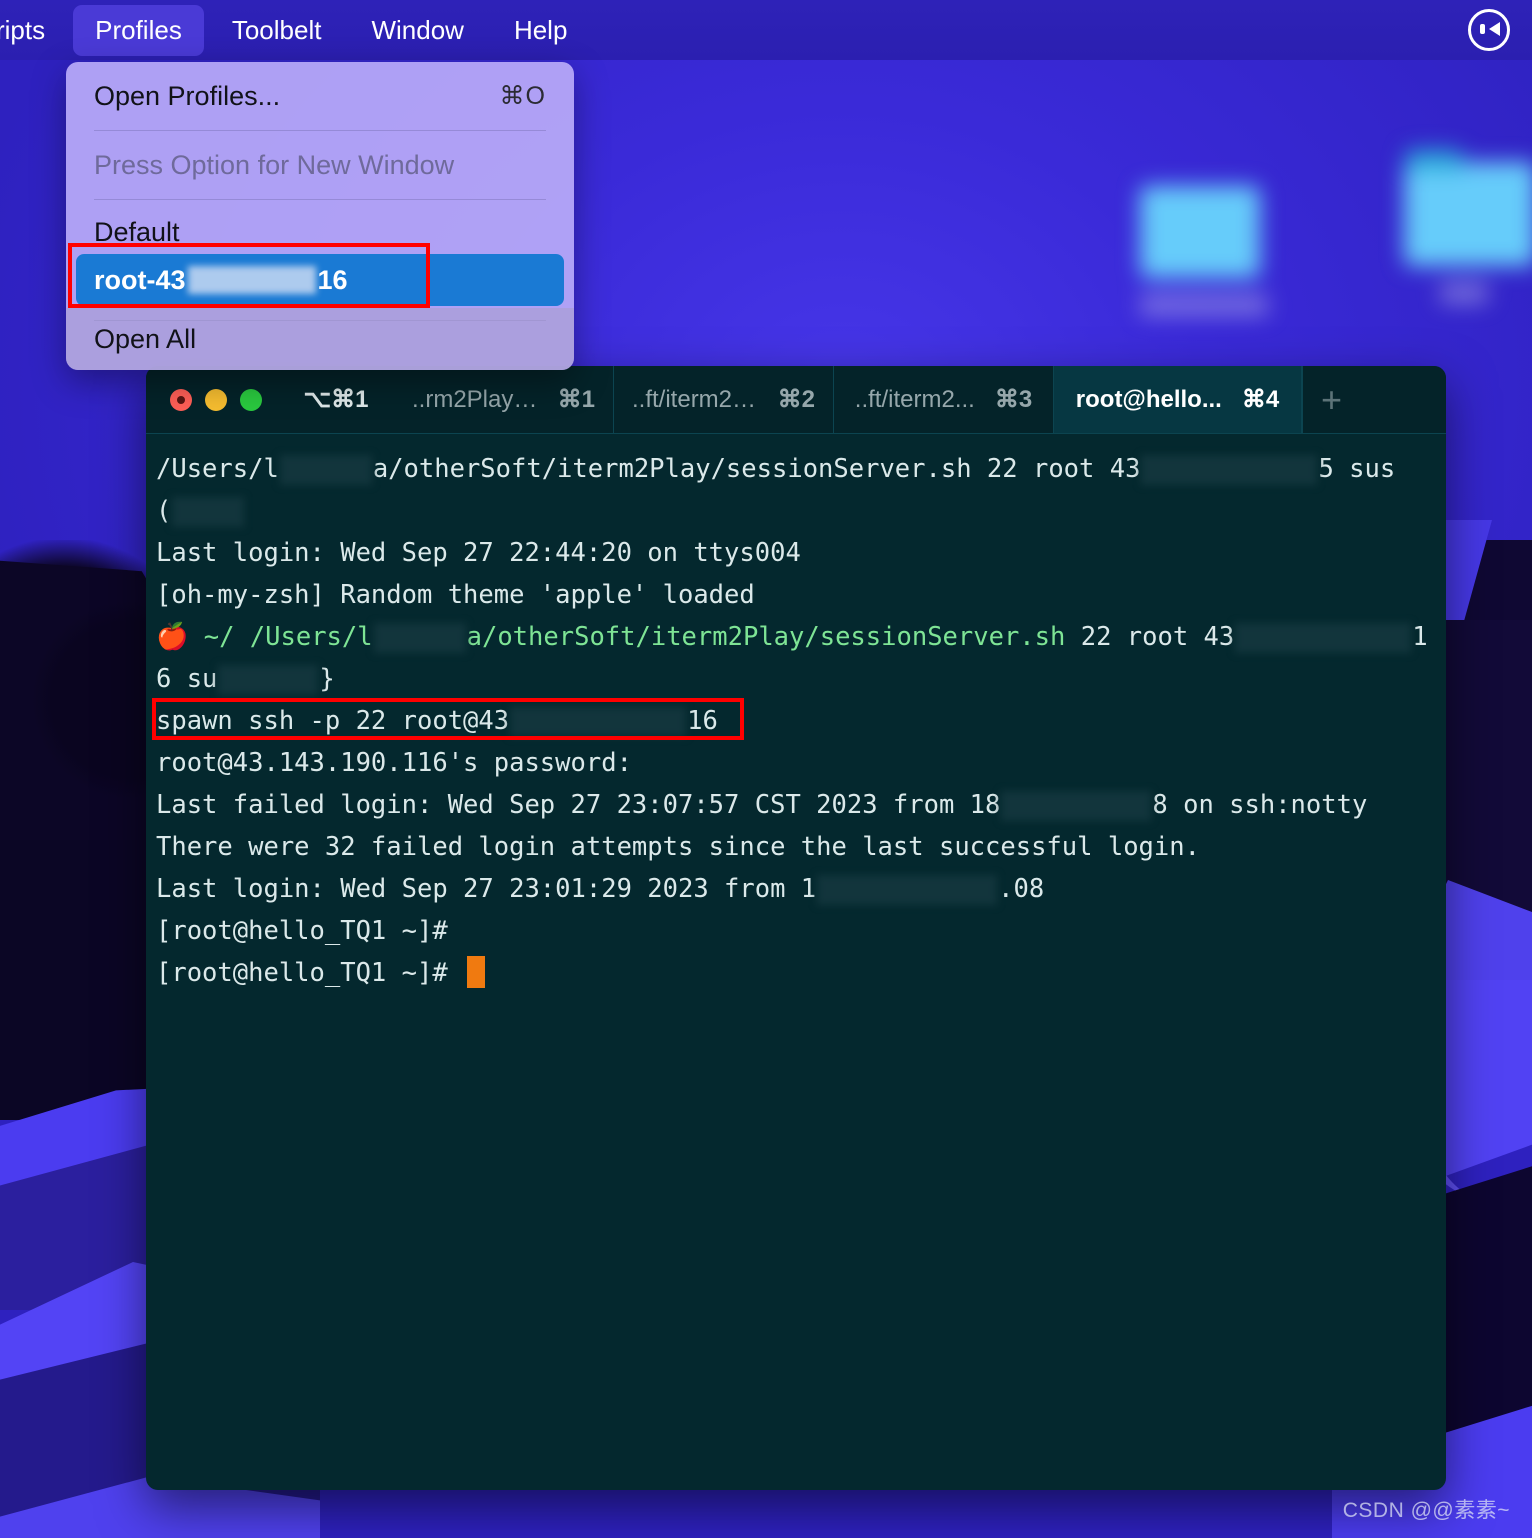 The width and height of the screenshot is (1532, 1538). Describe the element at coordinates (766, 637) in the screenshot. I see `terminal-text: a/otherSoft/iterm2Play/sessionServer.sh` at that location.